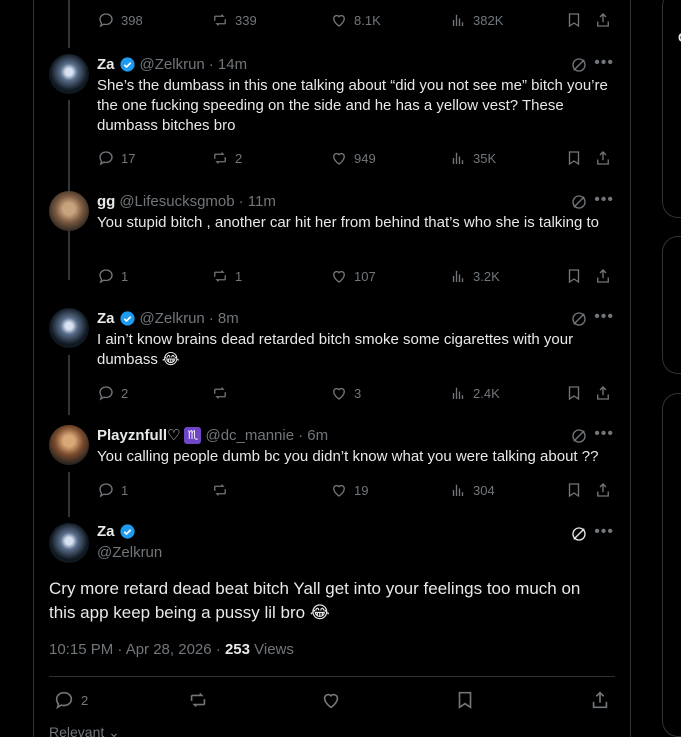 The height and width of the screenshot is (737, 681). What do you see at coordinates (345, 393) in the screenshot?
I see `like-button: 3` at bounding box center [345, 393].